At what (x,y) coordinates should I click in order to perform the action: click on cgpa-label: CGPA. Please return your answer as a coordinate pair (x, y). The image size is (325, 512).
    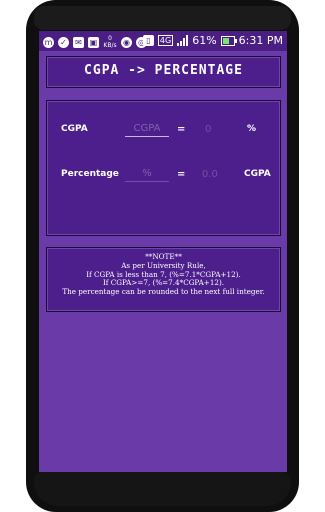
    Looking at the image, I should click on (74, 129).